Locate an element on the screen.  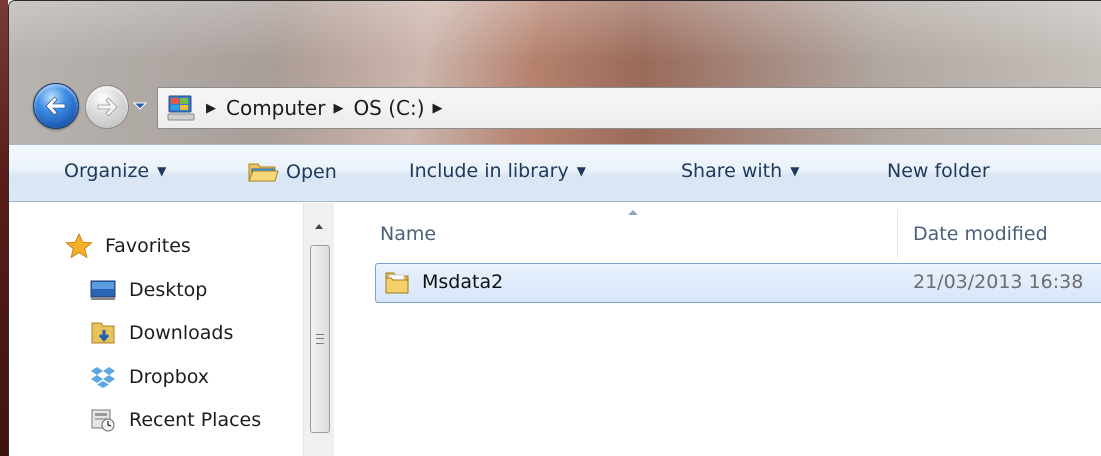
file-name: Msdata2 is located at coordinates (463, 282).